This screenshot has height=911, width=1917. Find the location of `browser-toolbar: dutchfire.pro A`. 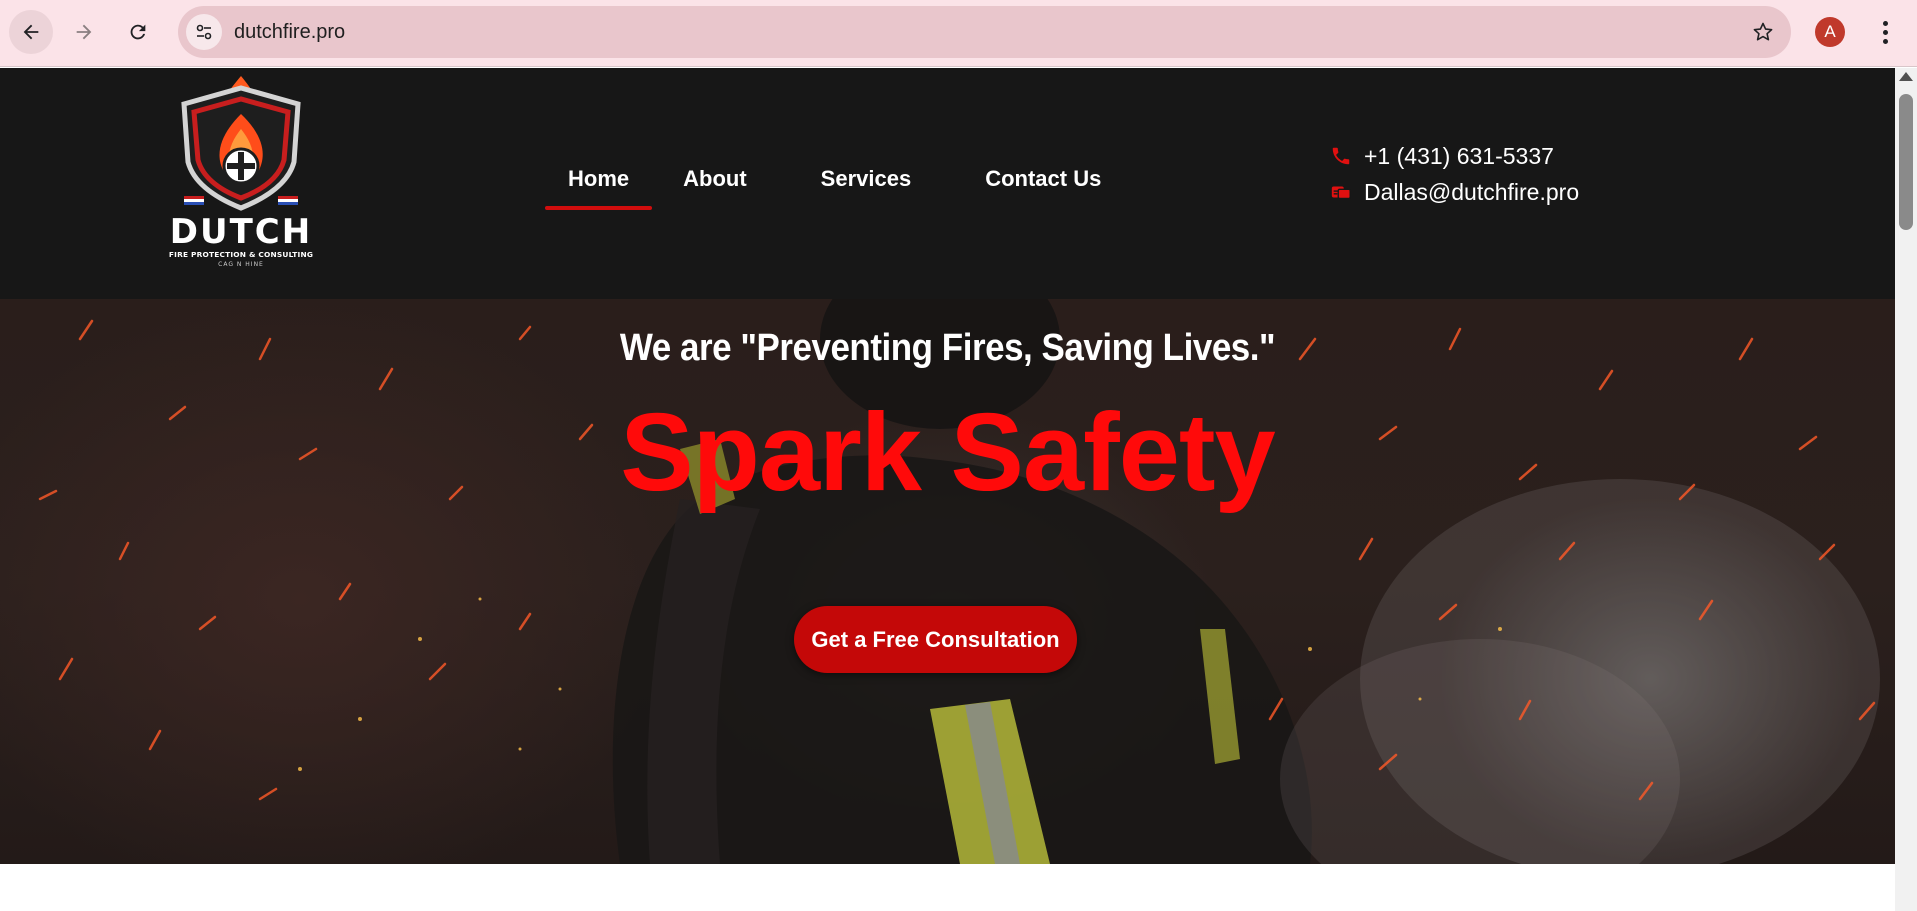

browser-toolbar: dutchfire.pro A is located at coordinates (958, 33).